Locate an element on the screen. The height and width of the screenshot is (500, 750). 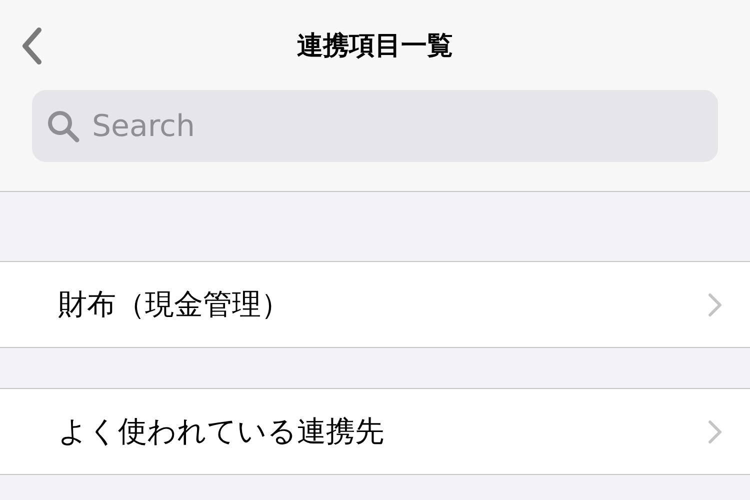
nav-title: 連携項目一覧 is located at coordinates (375, 46).